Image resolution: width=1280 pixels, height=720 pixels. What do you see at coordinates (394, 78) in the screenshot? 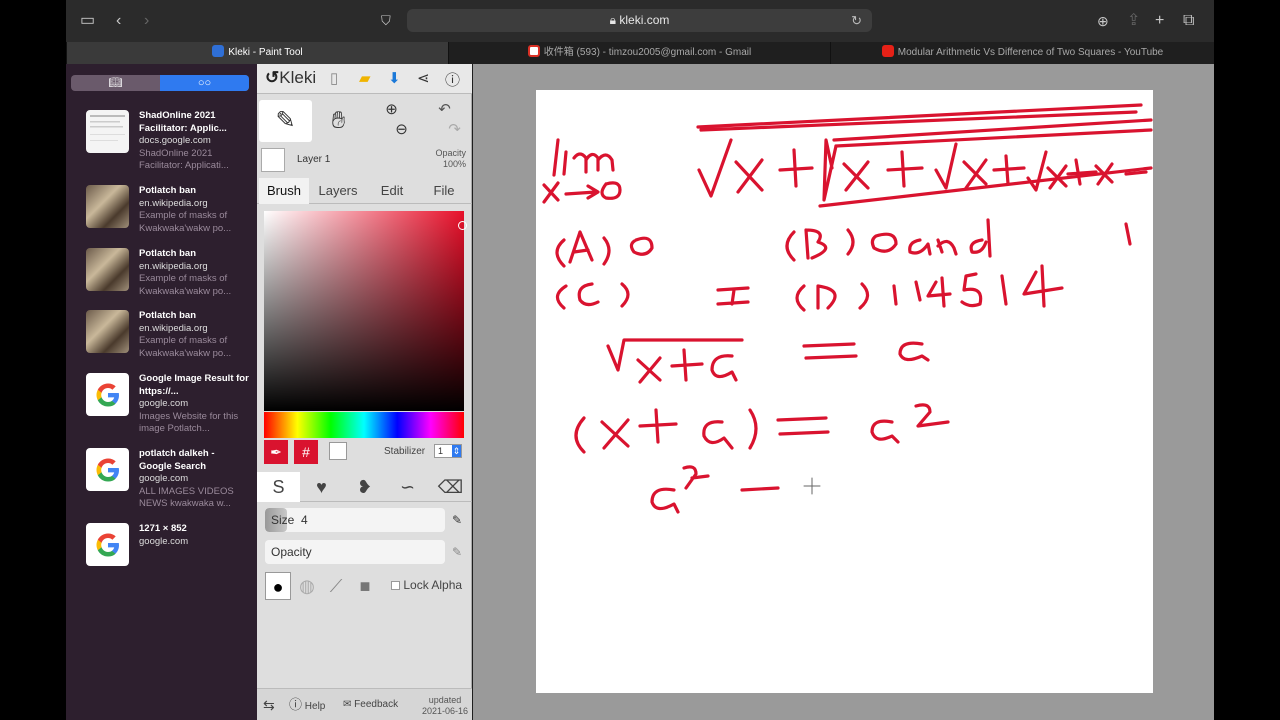
I see `save-download-icon: ⬇` at bounding box center [394, 78].